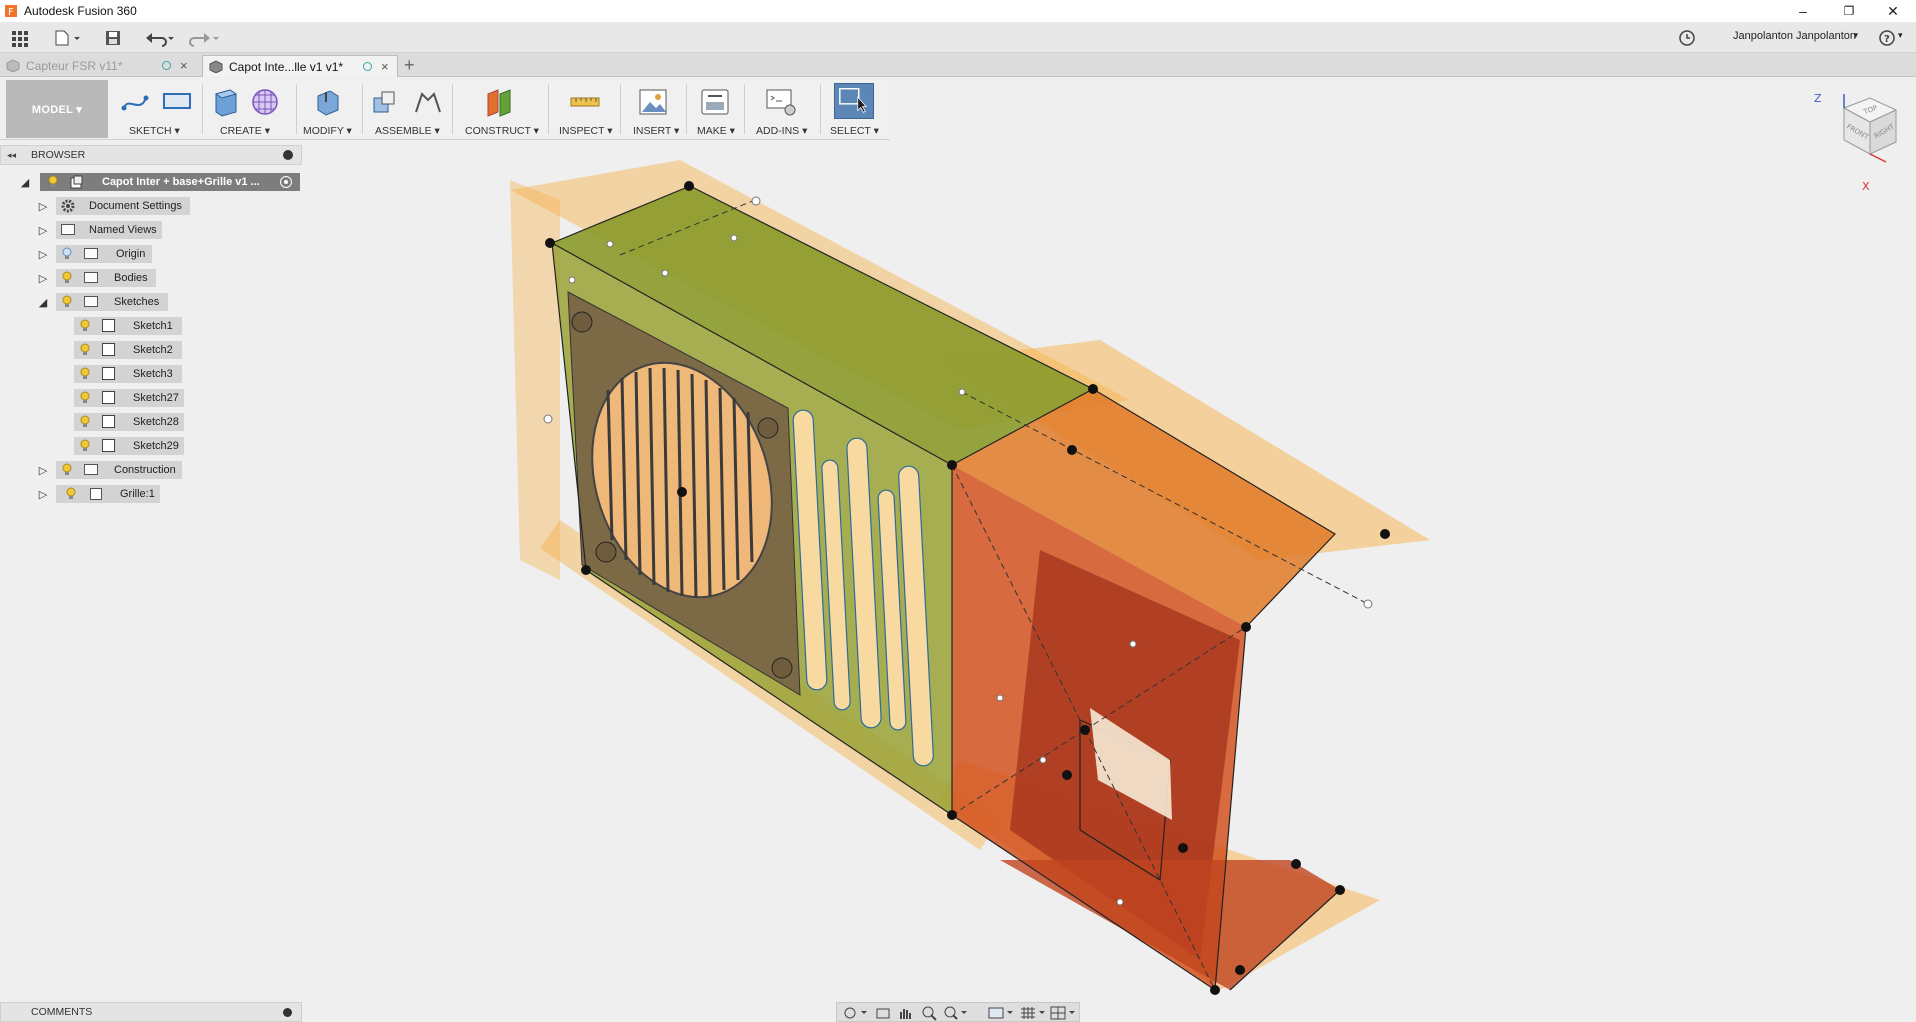 The height and width of the screenshot is (1022, 1916). Describe the element at coordinates (407, 131) in the screenshot. I see `assemble-menu: ASSEMBLE ▾` at that location.